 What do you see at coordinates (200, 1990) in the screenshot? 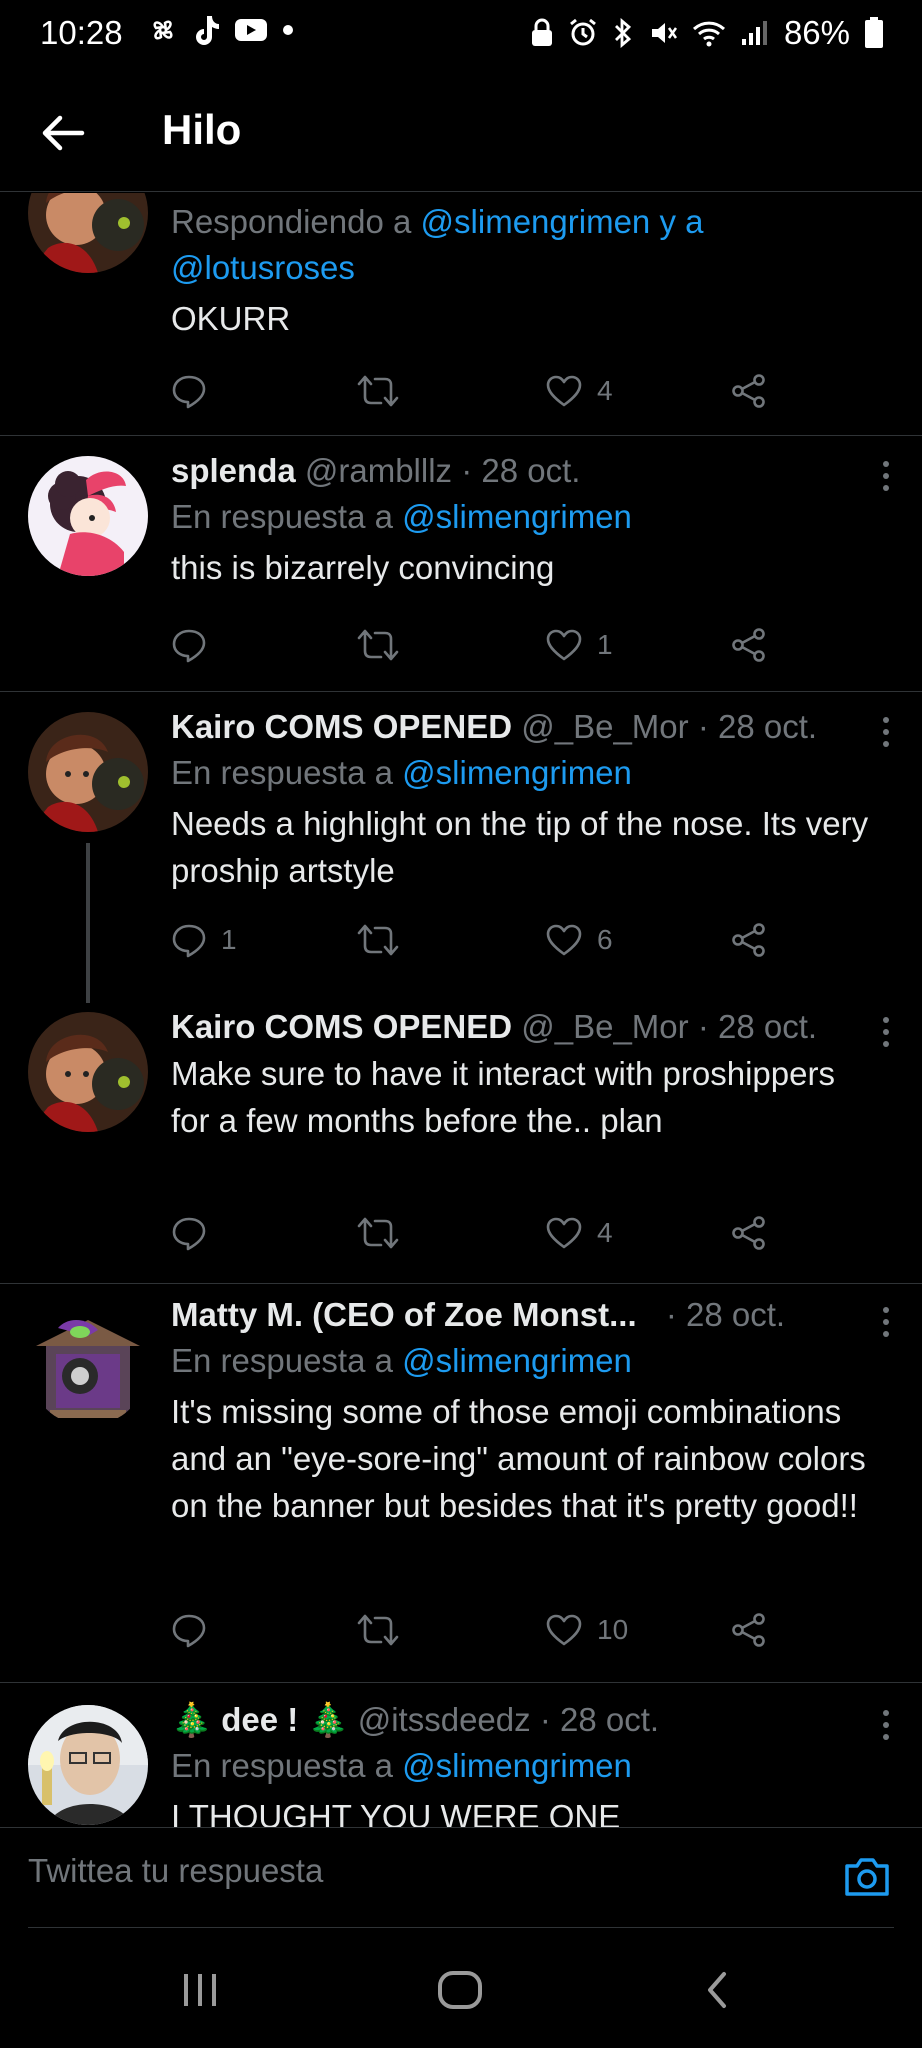
I see `recents-button` at bounding box center [200, 1990].